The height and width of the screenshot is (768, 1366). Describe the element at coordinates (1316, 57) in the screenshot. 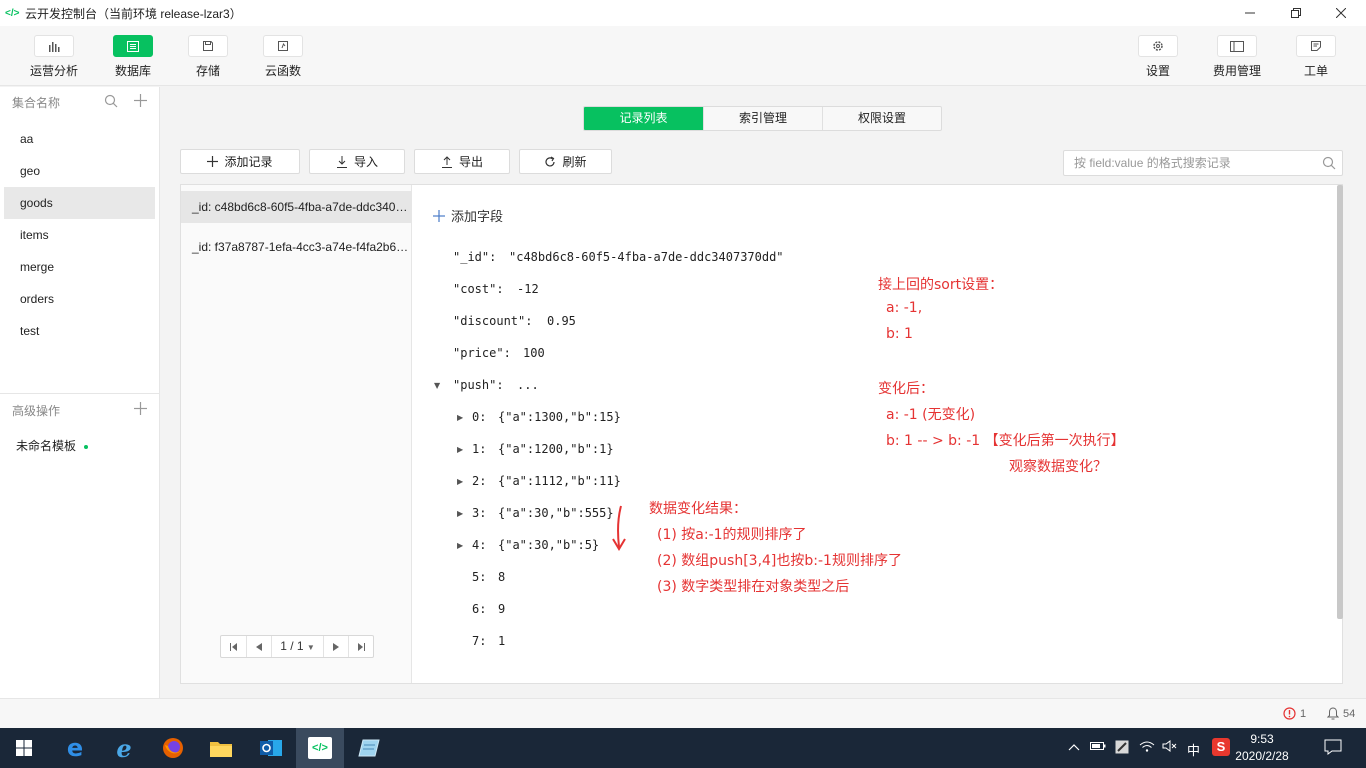

I see `toolbar-ticket: 工单` at that location.